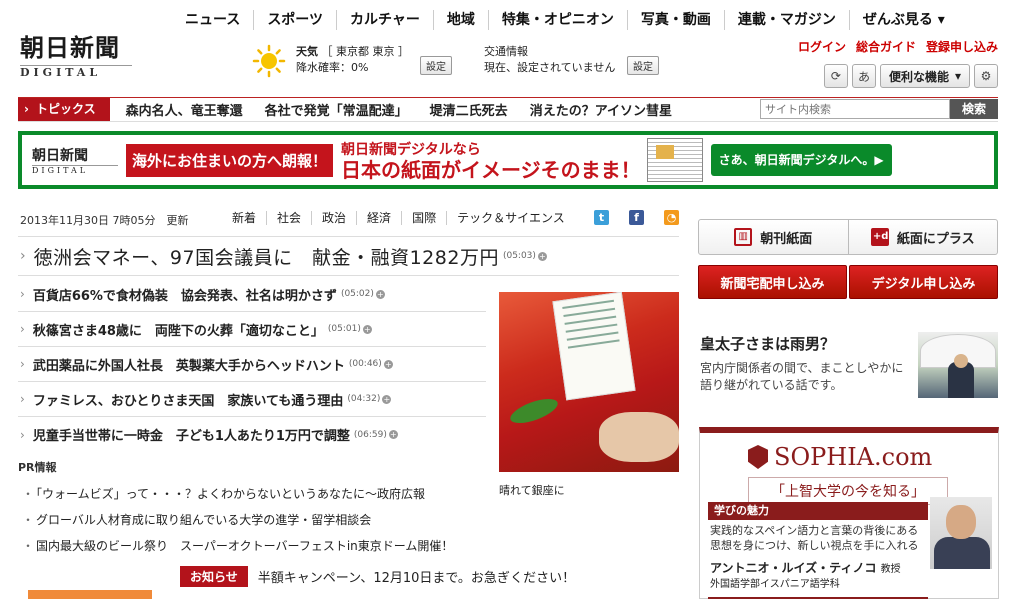  I want to click on ad-professor-name: アントニオ・ルイズ・ティノコ, so click(793, 568).